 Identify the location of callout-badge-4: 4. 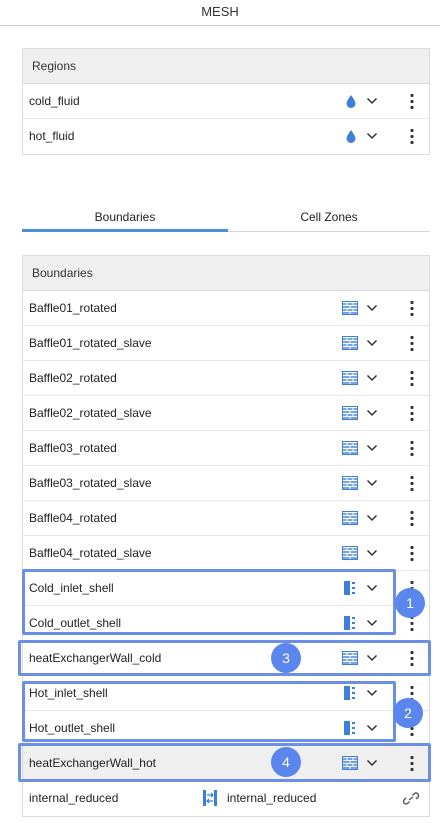
(286, 762).